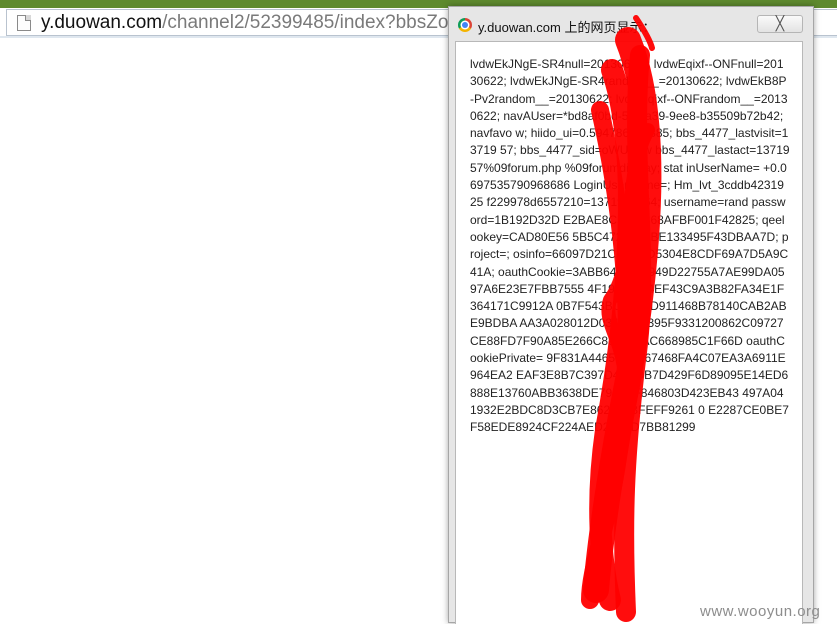 The image size is (837, 624). I want to click on dialog-title: y.duowan.com 上的网页显示：, so click(567, 27).